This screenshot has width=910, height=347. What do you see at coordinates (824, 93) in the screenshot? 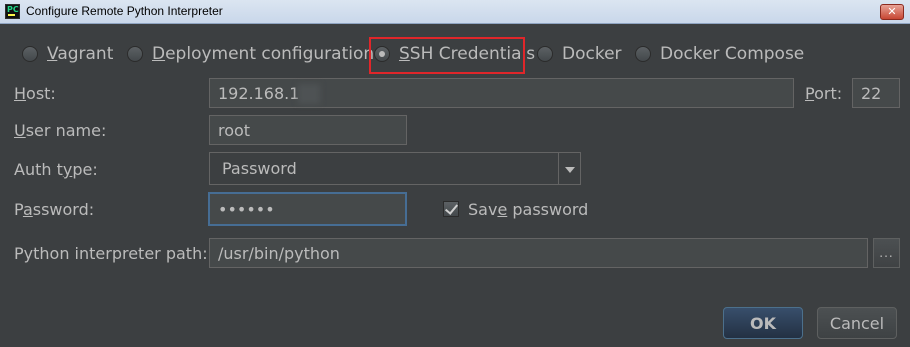
I see `port-label: Port:` at bounding box center [824, 93].